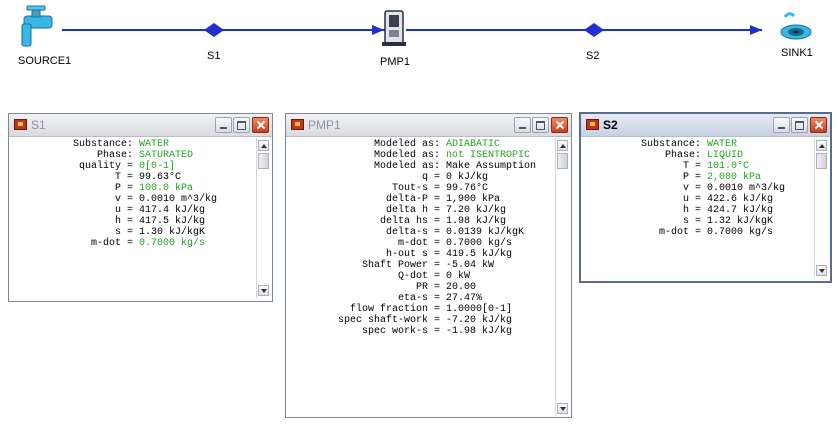 The height and width of the screenshot is (425, 838). I want to click on property-value: 1.0000[0-1], so click(479, 309).